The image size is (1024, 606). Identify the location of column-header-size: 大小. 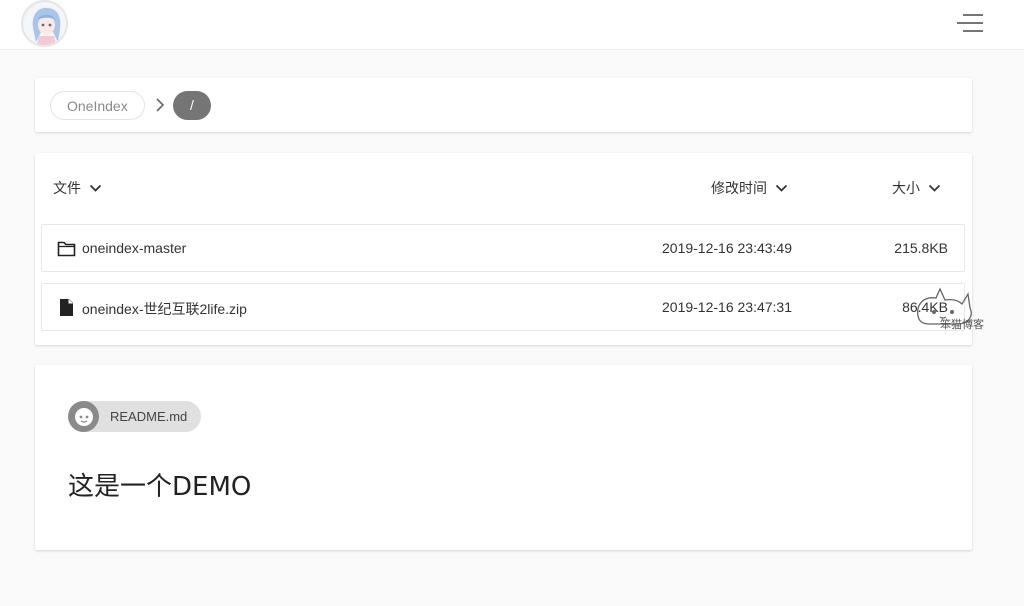
(916, 188).